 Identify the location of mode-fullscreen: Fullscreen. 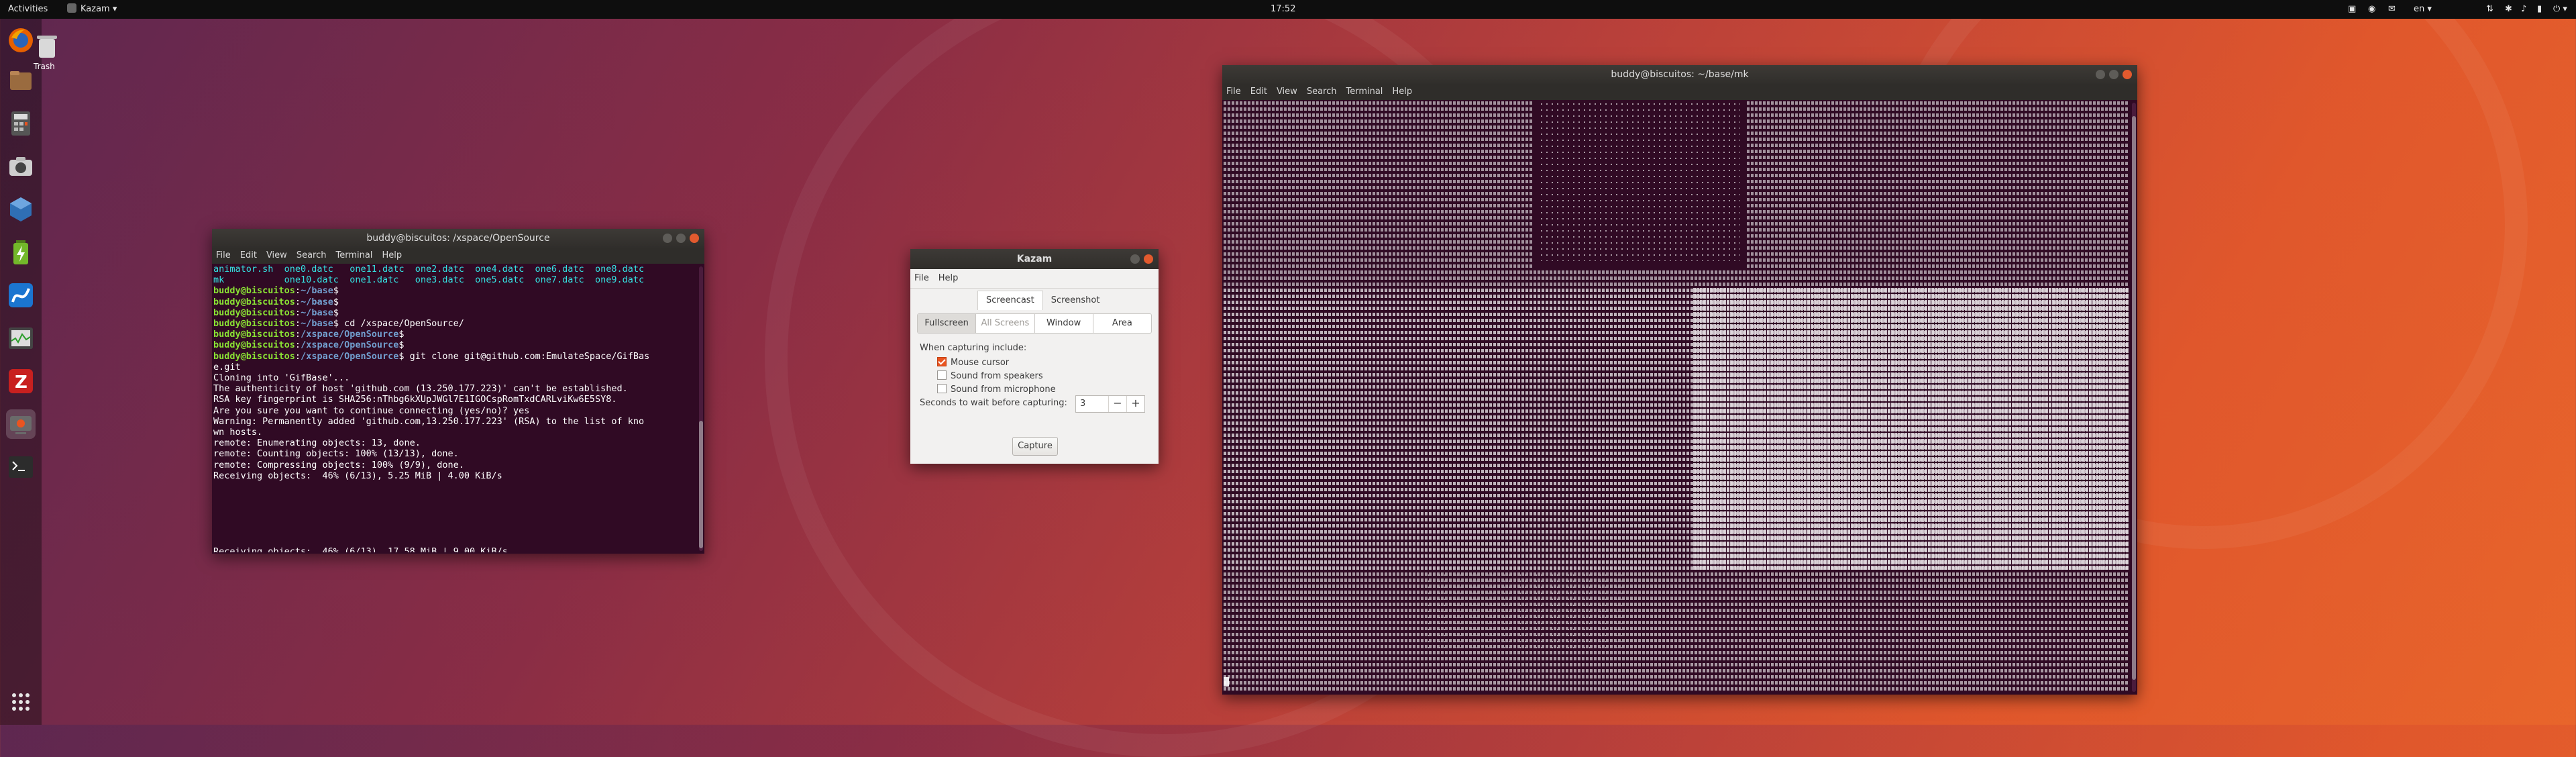
(947, 323).